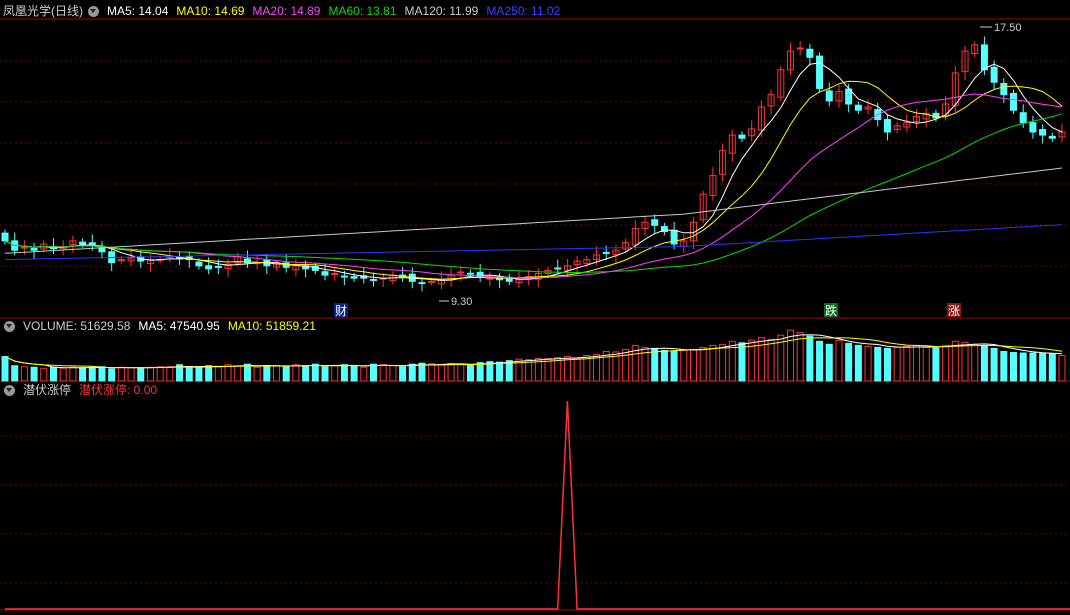 The image size is (1070, 615). Describe the element at coordinates (523, 11) in the screenshot. I see `ma250-value: MA250: 11.02` at that location.